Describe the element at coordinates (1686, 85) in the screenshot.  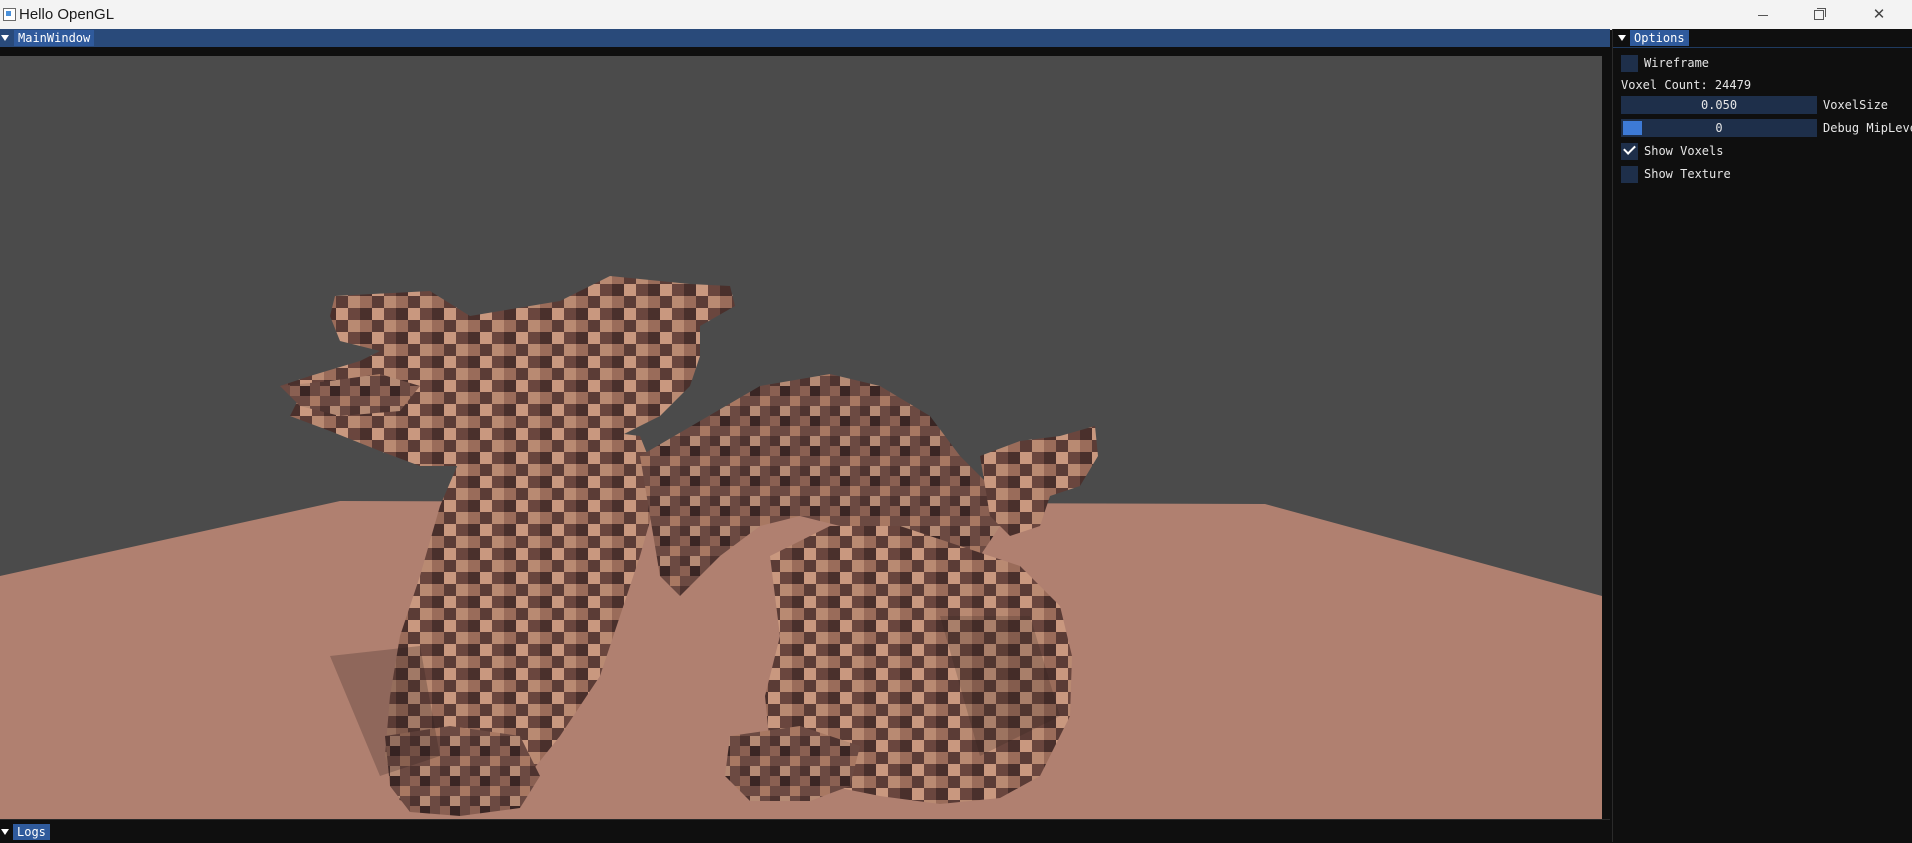
I see `voxel-count-text: Voxel Count: 24479` at that location.